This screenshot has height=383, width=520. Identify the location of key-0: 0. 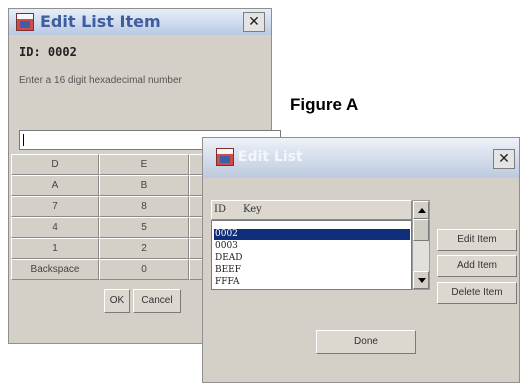
(144, 269).